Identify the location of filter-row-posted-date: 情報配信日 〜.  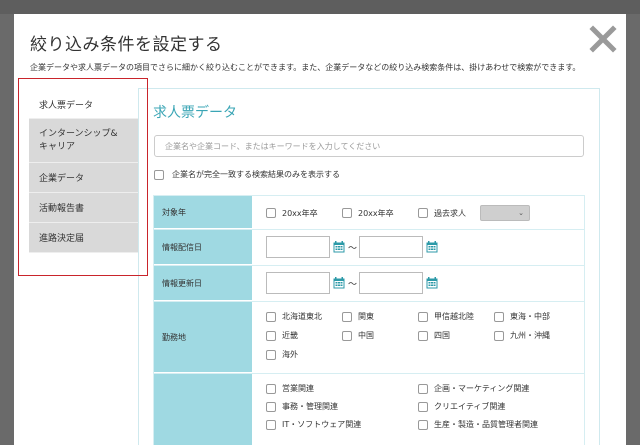
(369, 248).